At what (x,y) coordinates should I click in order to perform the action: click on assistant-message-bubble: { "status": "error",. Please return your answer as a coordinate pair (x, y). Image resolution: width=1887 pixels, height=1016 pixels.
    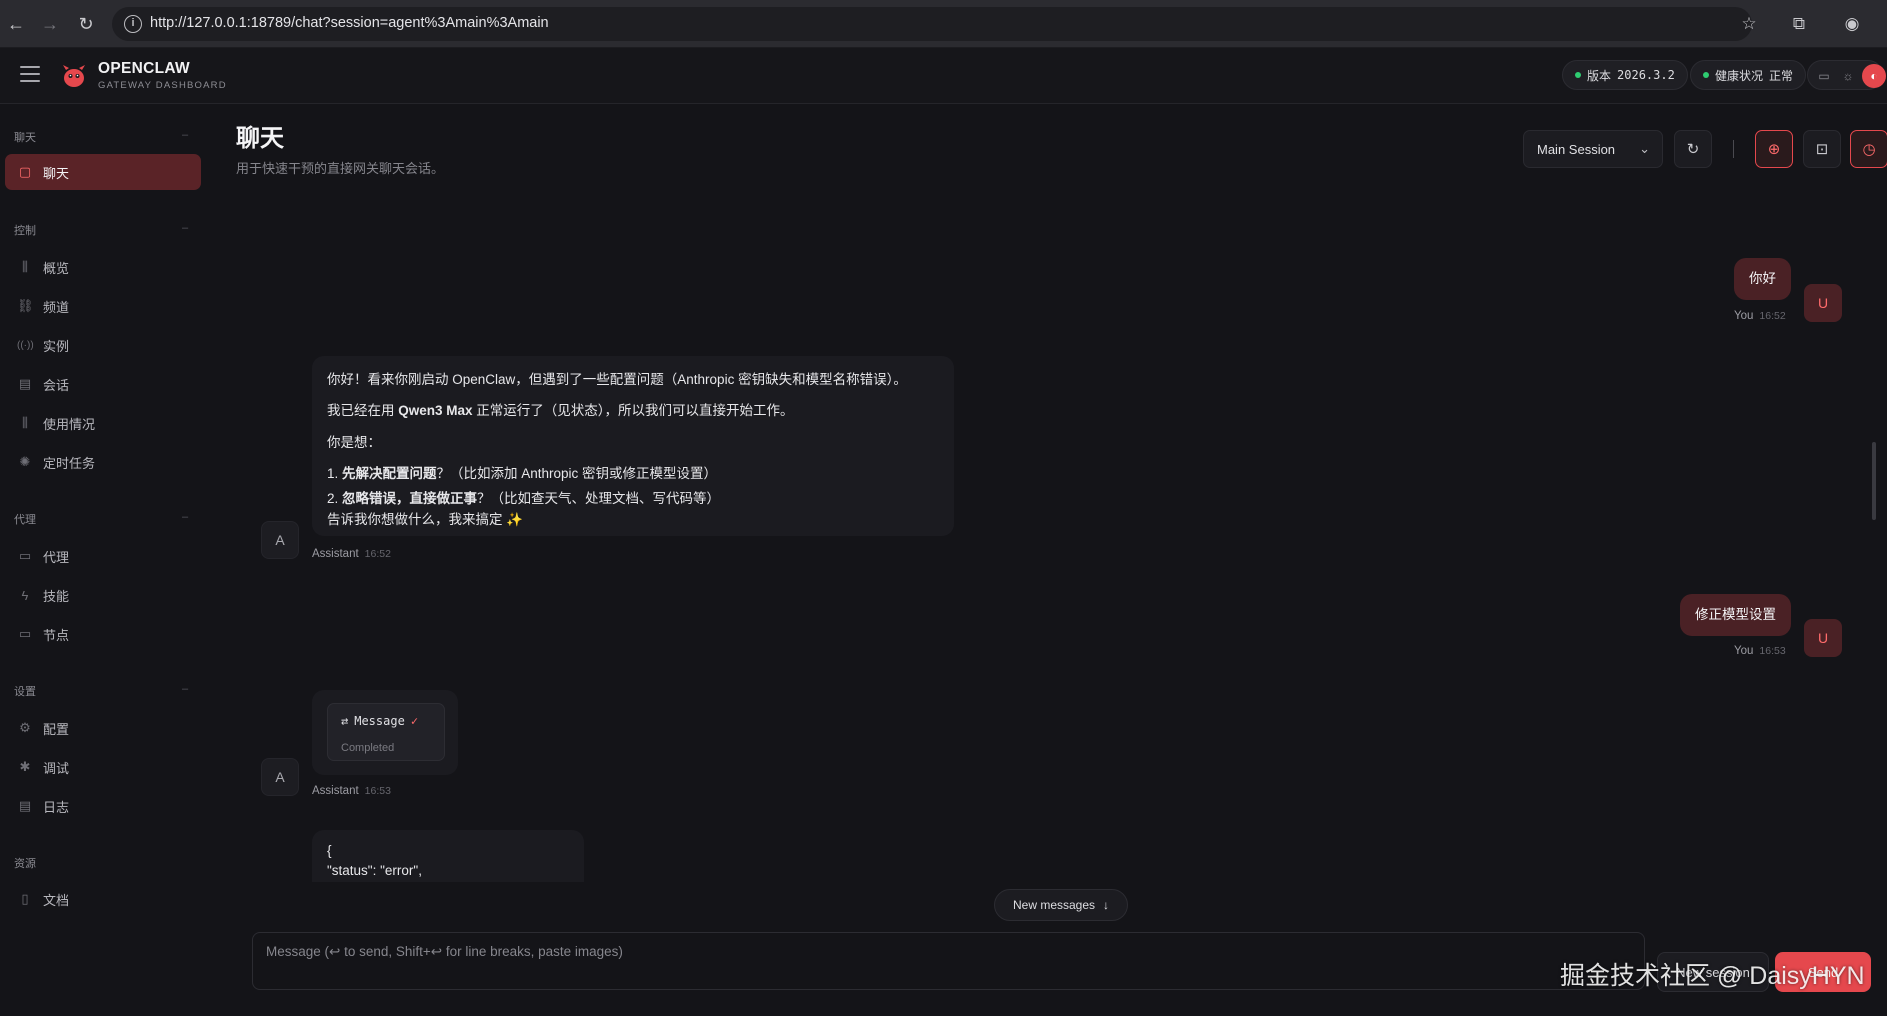
    Looking at the image, I should click on (448, 856).